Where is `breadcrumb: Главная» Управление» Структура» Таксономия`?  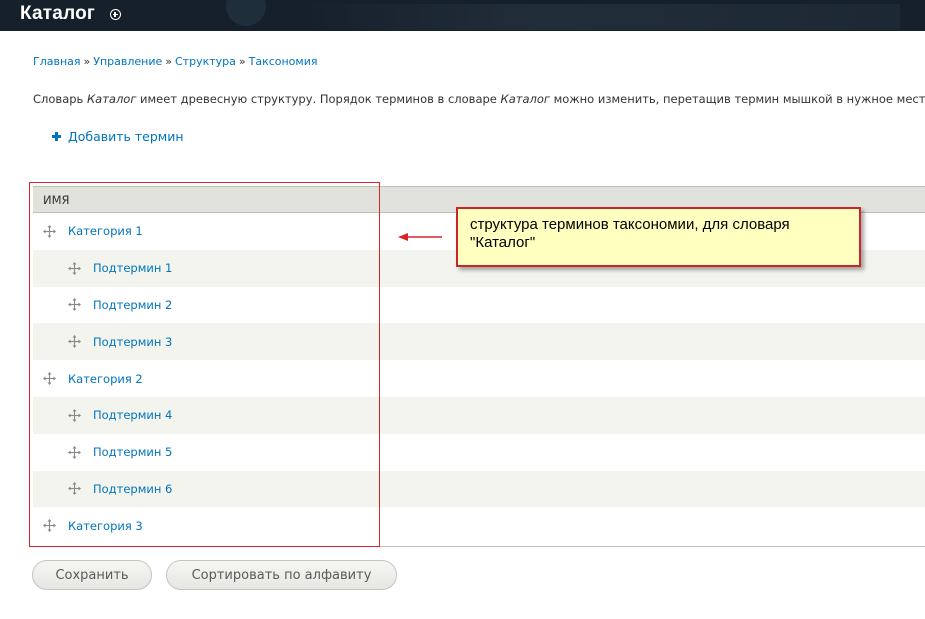
breadcrumb: Главная» Управление» Структура» Таксономия is located at coordinates (175, 61).